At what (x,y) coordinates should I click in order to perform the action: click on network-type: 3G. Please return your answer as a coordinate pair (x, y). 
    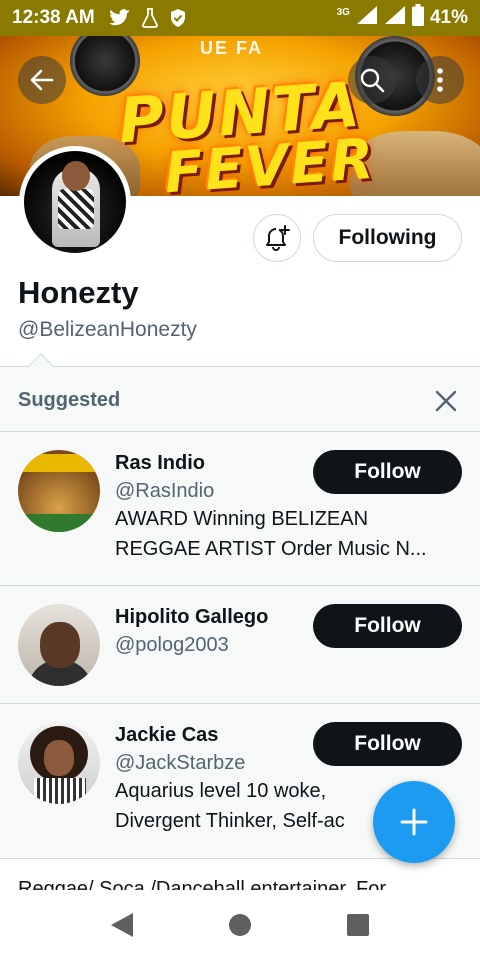
    Looking at the image, I should click on (343, 12).